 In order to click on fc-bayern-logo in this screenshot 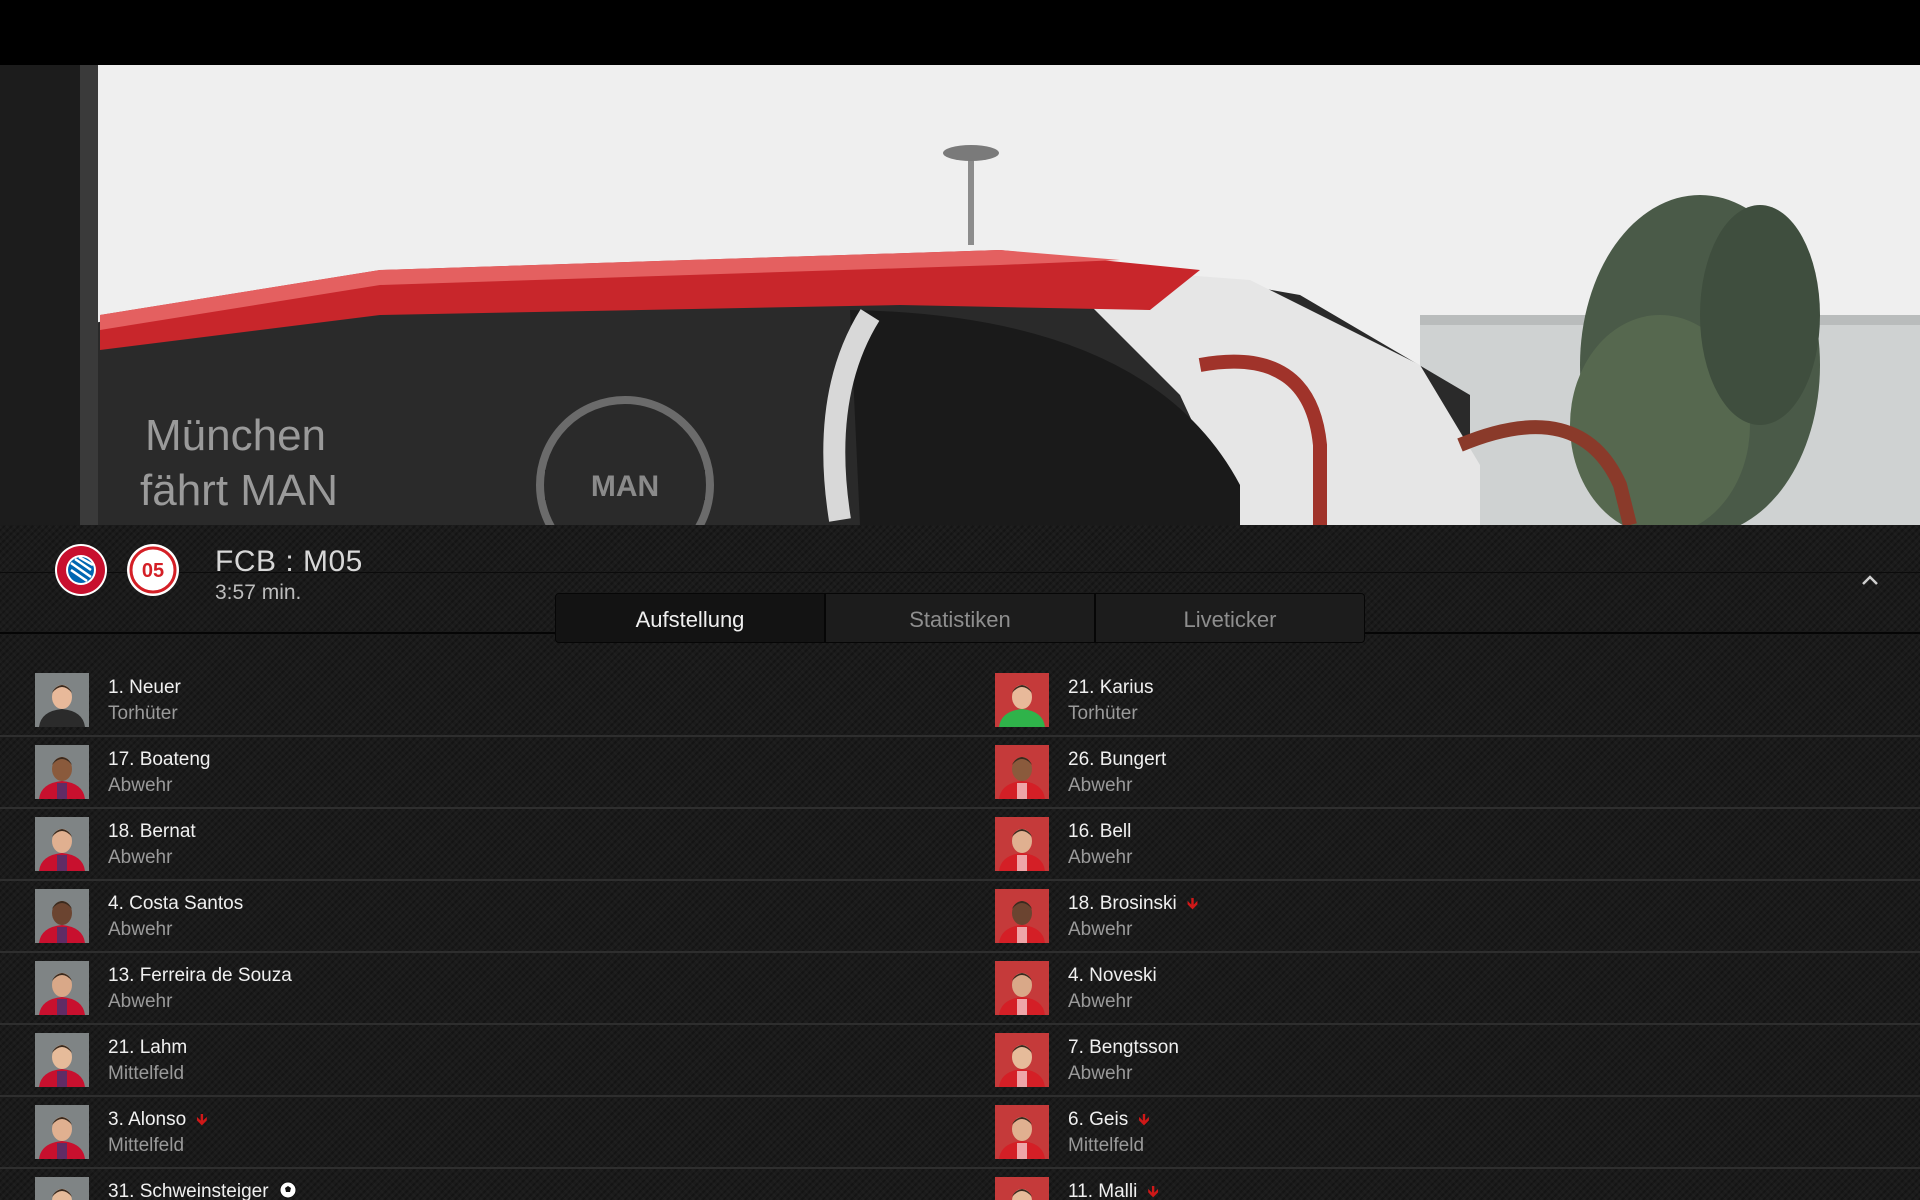, I will do `click(81, 570)`.